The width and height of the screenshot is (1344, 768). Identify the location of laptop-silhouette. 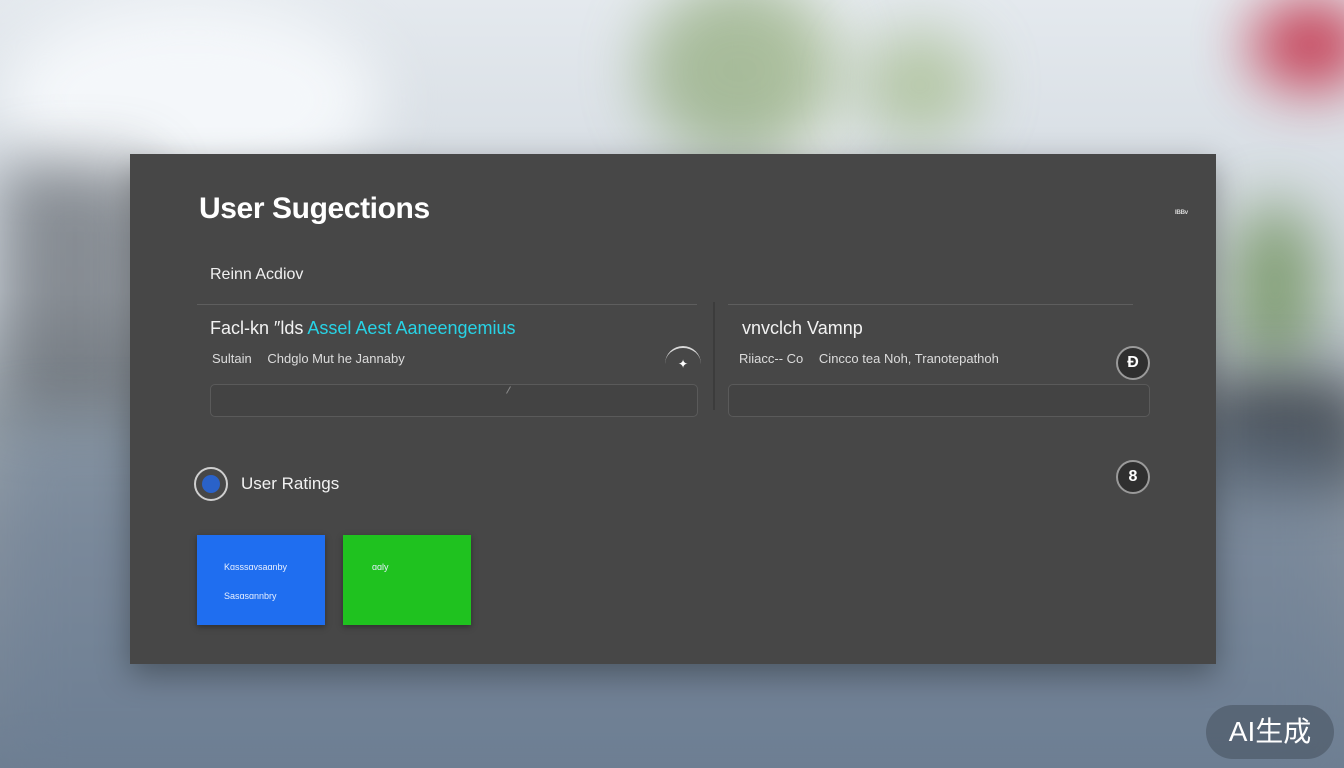
(75, 290).